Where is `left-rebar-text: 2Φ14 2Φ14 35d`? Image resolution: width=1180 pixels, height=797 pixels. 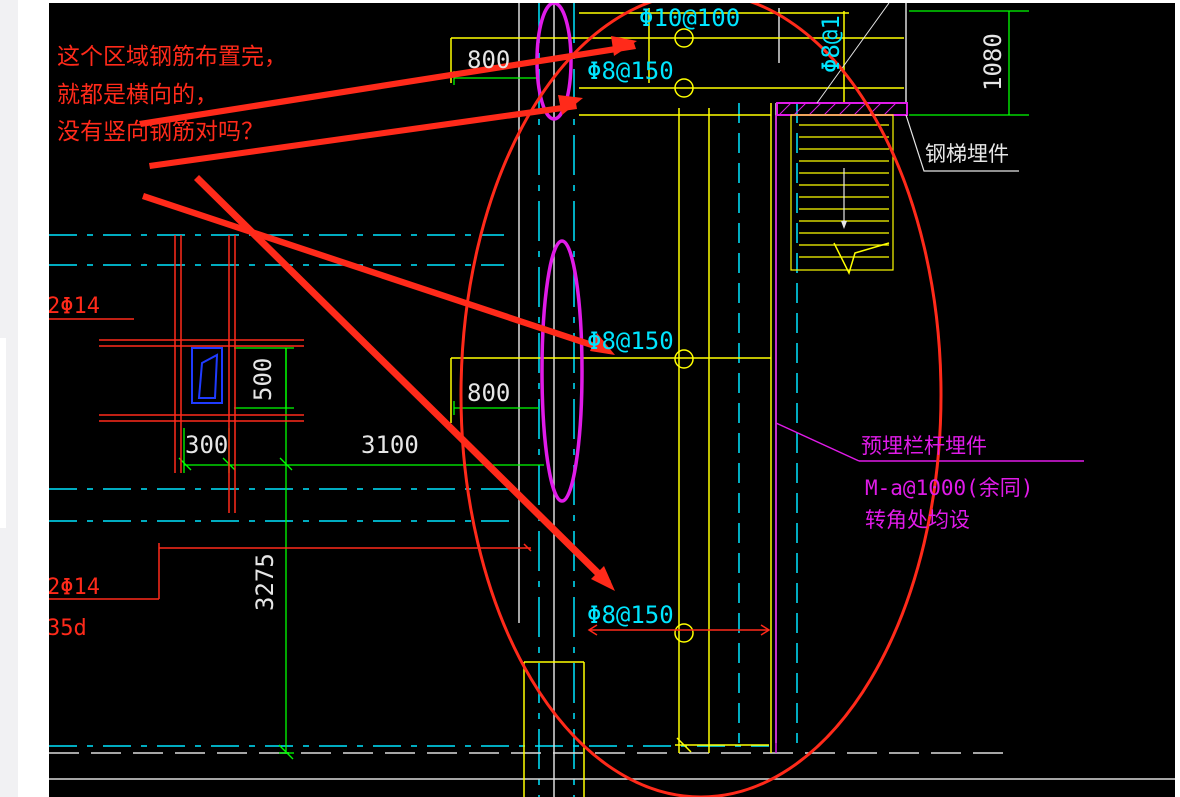 left-rebar-text: 2Φ14 2Φ14 35d is located at coordinates (74, 467).